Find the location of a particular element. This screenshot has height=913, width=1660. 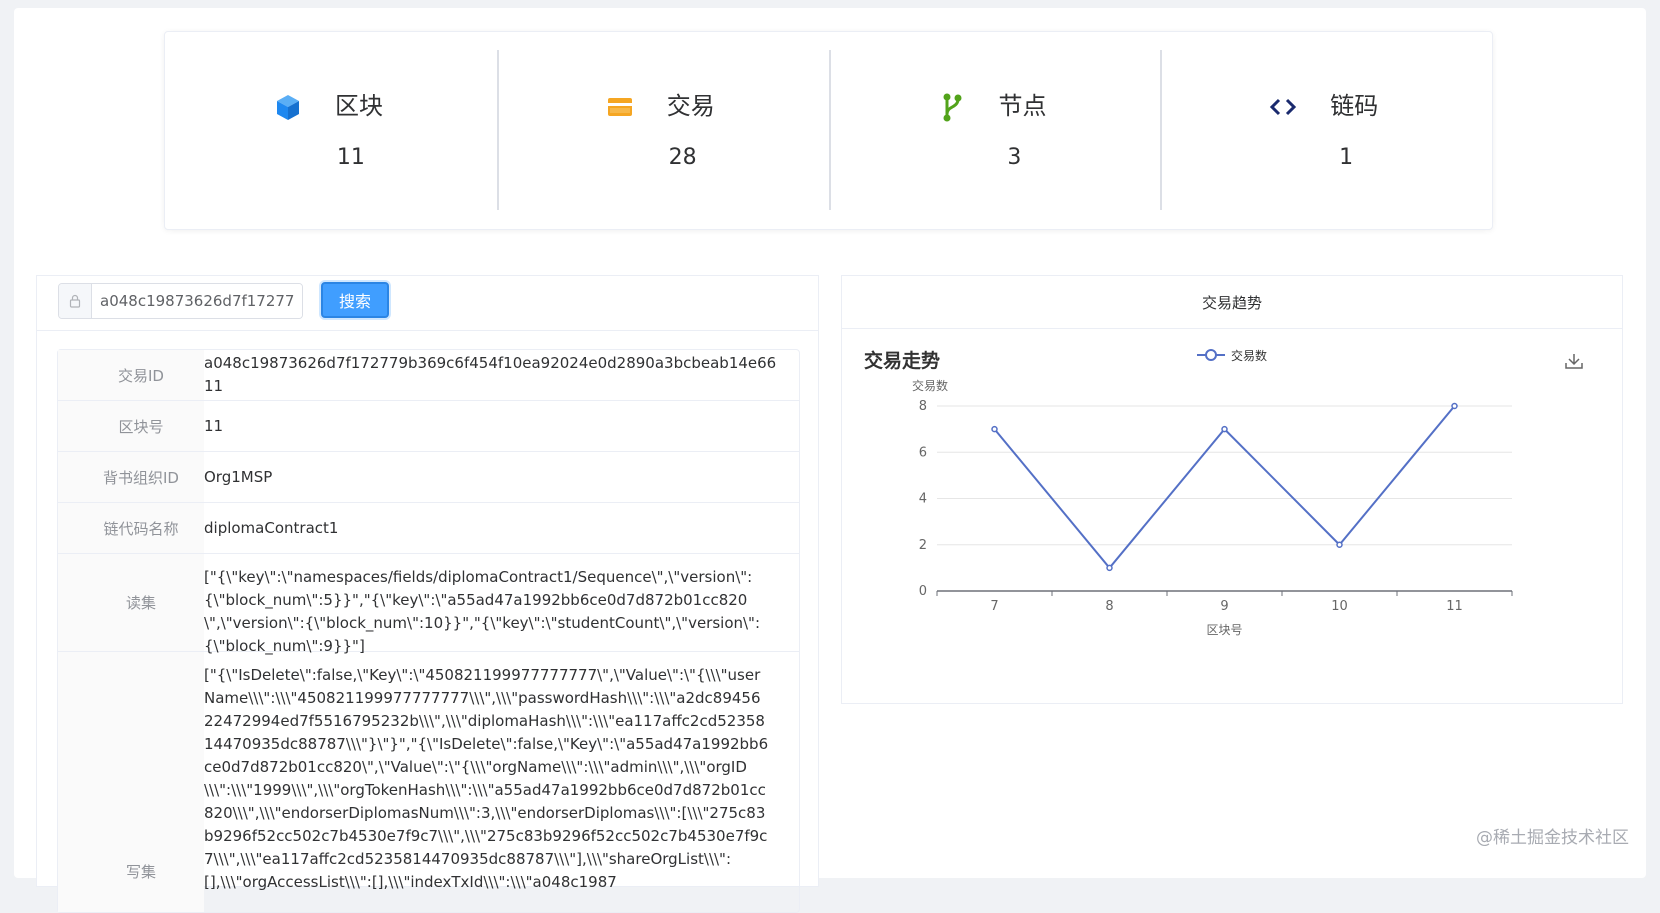

stat-value: 28 is located at coordinates (682, 157).